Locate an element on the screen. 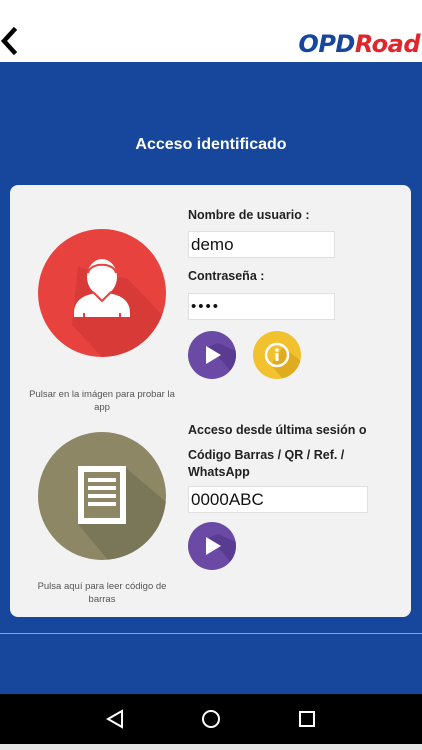 This screenshot has height=750, width=422. info-button is located at coordinates (277, 355).